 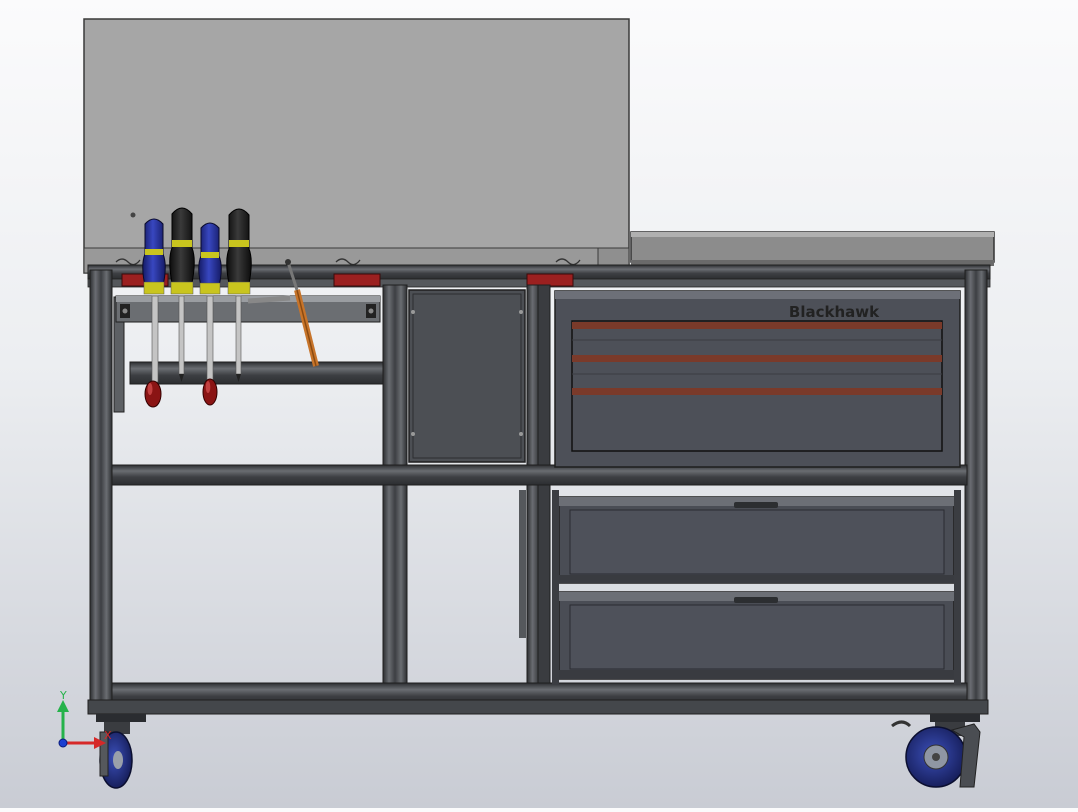 What do you see at coordinates (756, 600) in the screenshot?
I see `drawer-lower-handle` at bounding box center [756, 600].